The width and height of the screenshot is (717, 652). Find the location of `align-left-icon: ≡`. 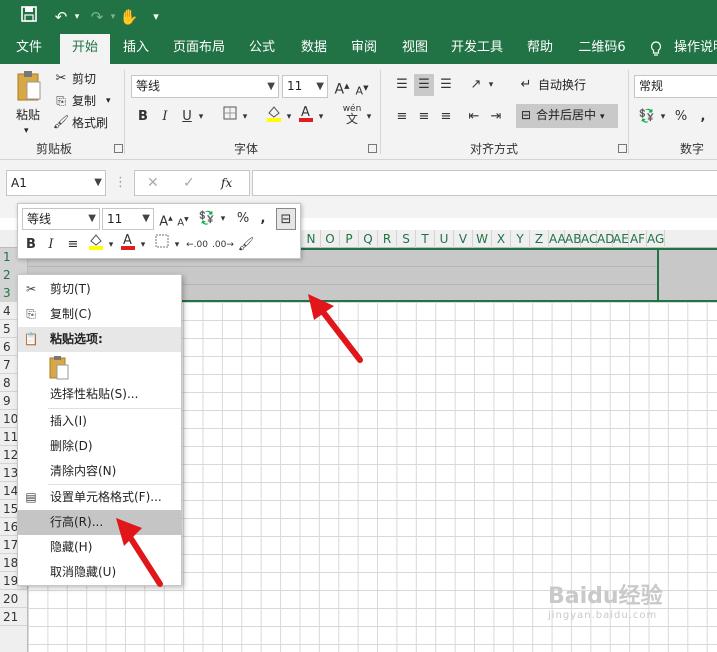

align-left-icon: ≡ is located at coordinates (402, 117).